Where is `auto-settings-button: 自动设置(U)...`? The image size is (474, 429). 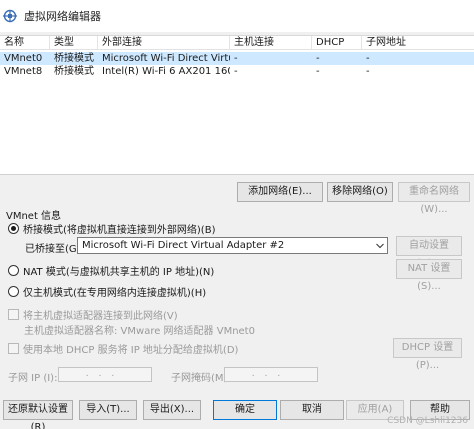 auto-settings-button: 自动设置(U)... is located at coordinates (429, 252).